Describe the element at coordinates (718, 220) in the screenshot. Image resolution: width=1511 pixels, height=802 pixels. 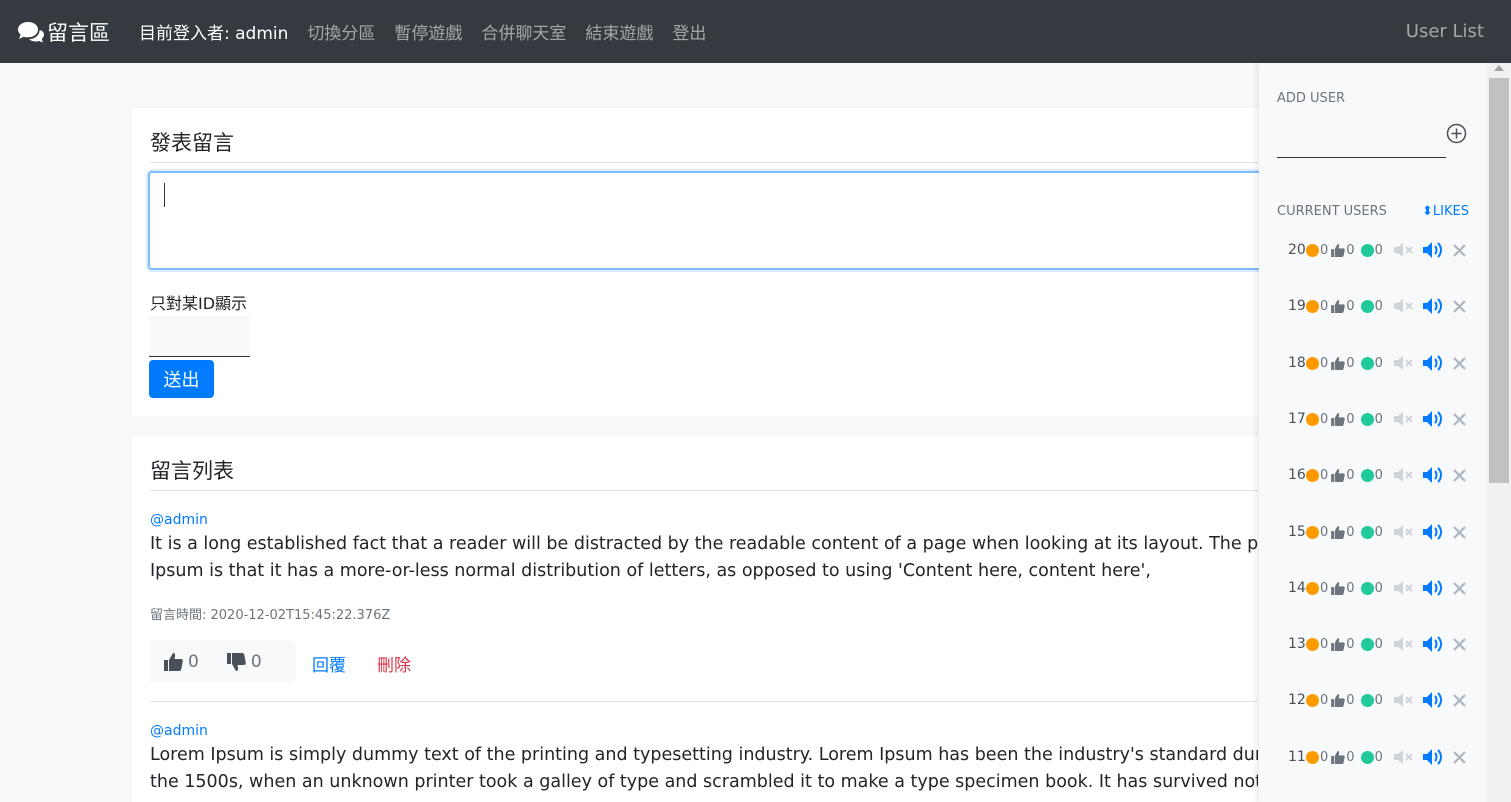
I see `message-textarea` at that location.